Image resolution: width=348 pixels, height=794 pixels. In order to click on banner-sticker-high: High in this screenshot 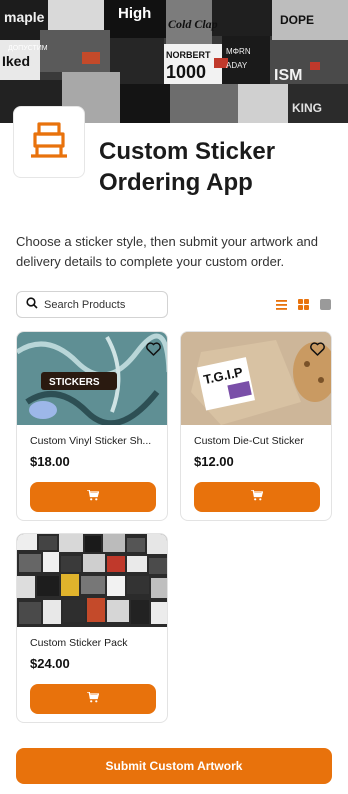, I will do `click(134, 13)`.